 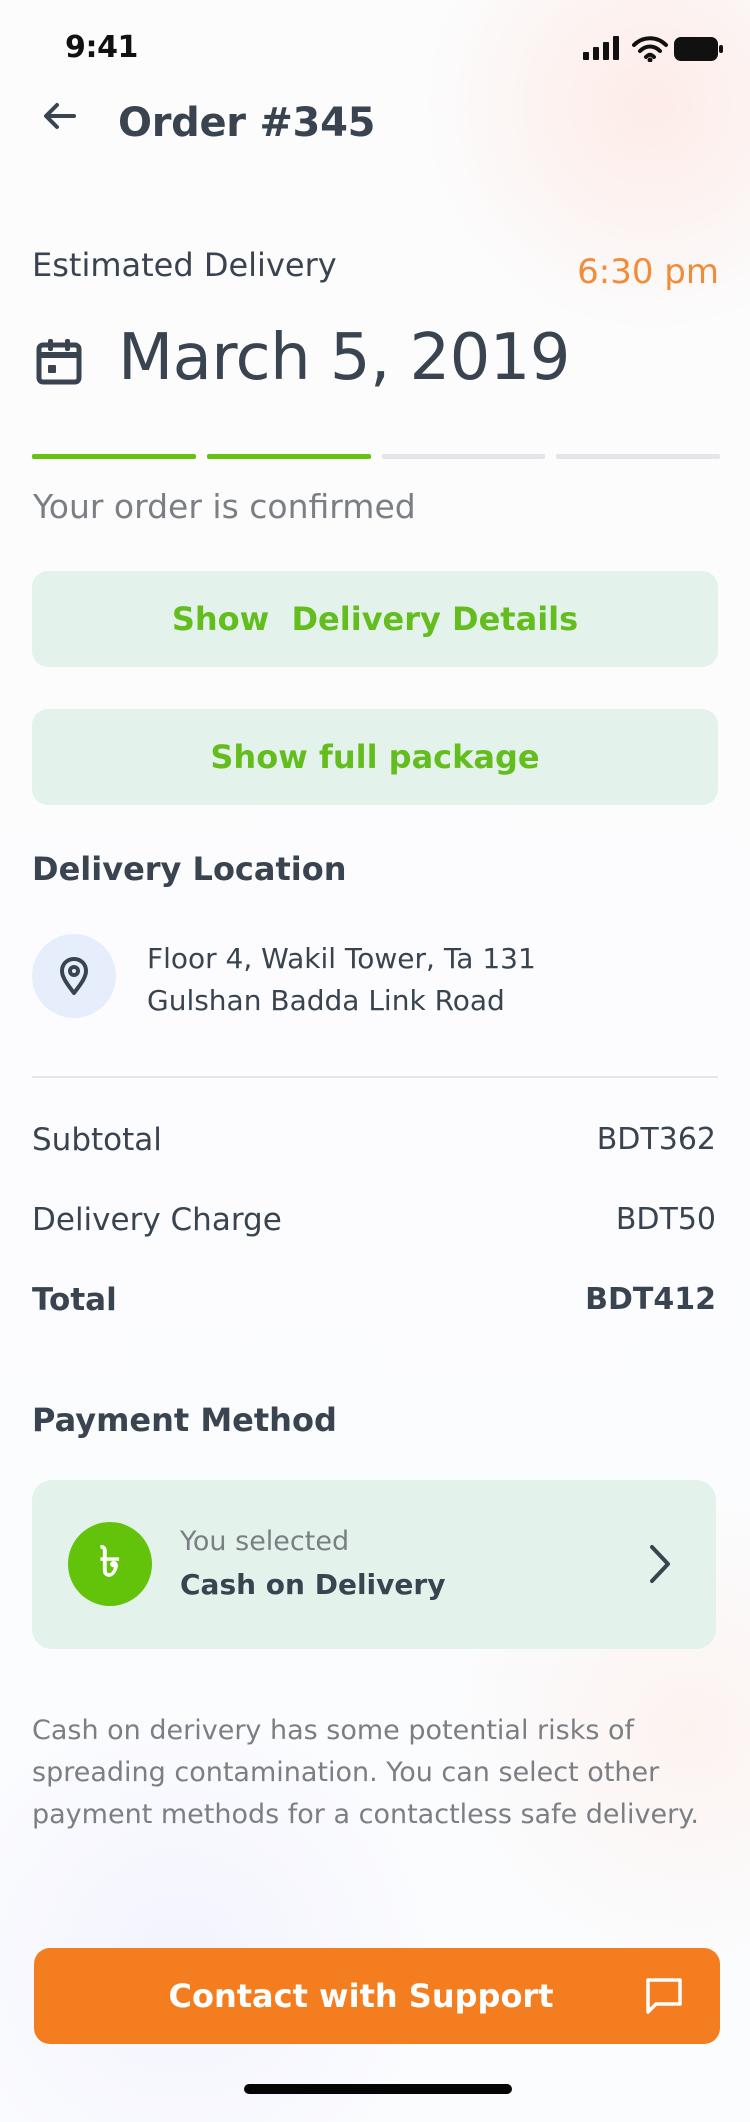 What do you see at coordinates (224, 506) in the screenshot?
I see `order-status: Your order is confirmed` at bounding box center [224, 506].